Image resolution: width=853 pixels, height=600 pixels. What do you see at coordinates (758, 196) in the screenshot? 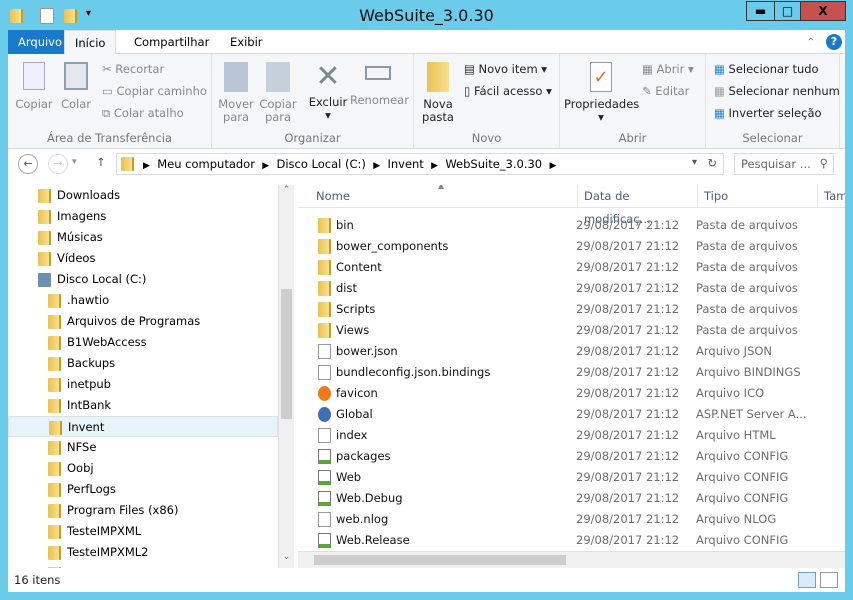
I see `column-type: Tipo` at bounding box center [758, 196].